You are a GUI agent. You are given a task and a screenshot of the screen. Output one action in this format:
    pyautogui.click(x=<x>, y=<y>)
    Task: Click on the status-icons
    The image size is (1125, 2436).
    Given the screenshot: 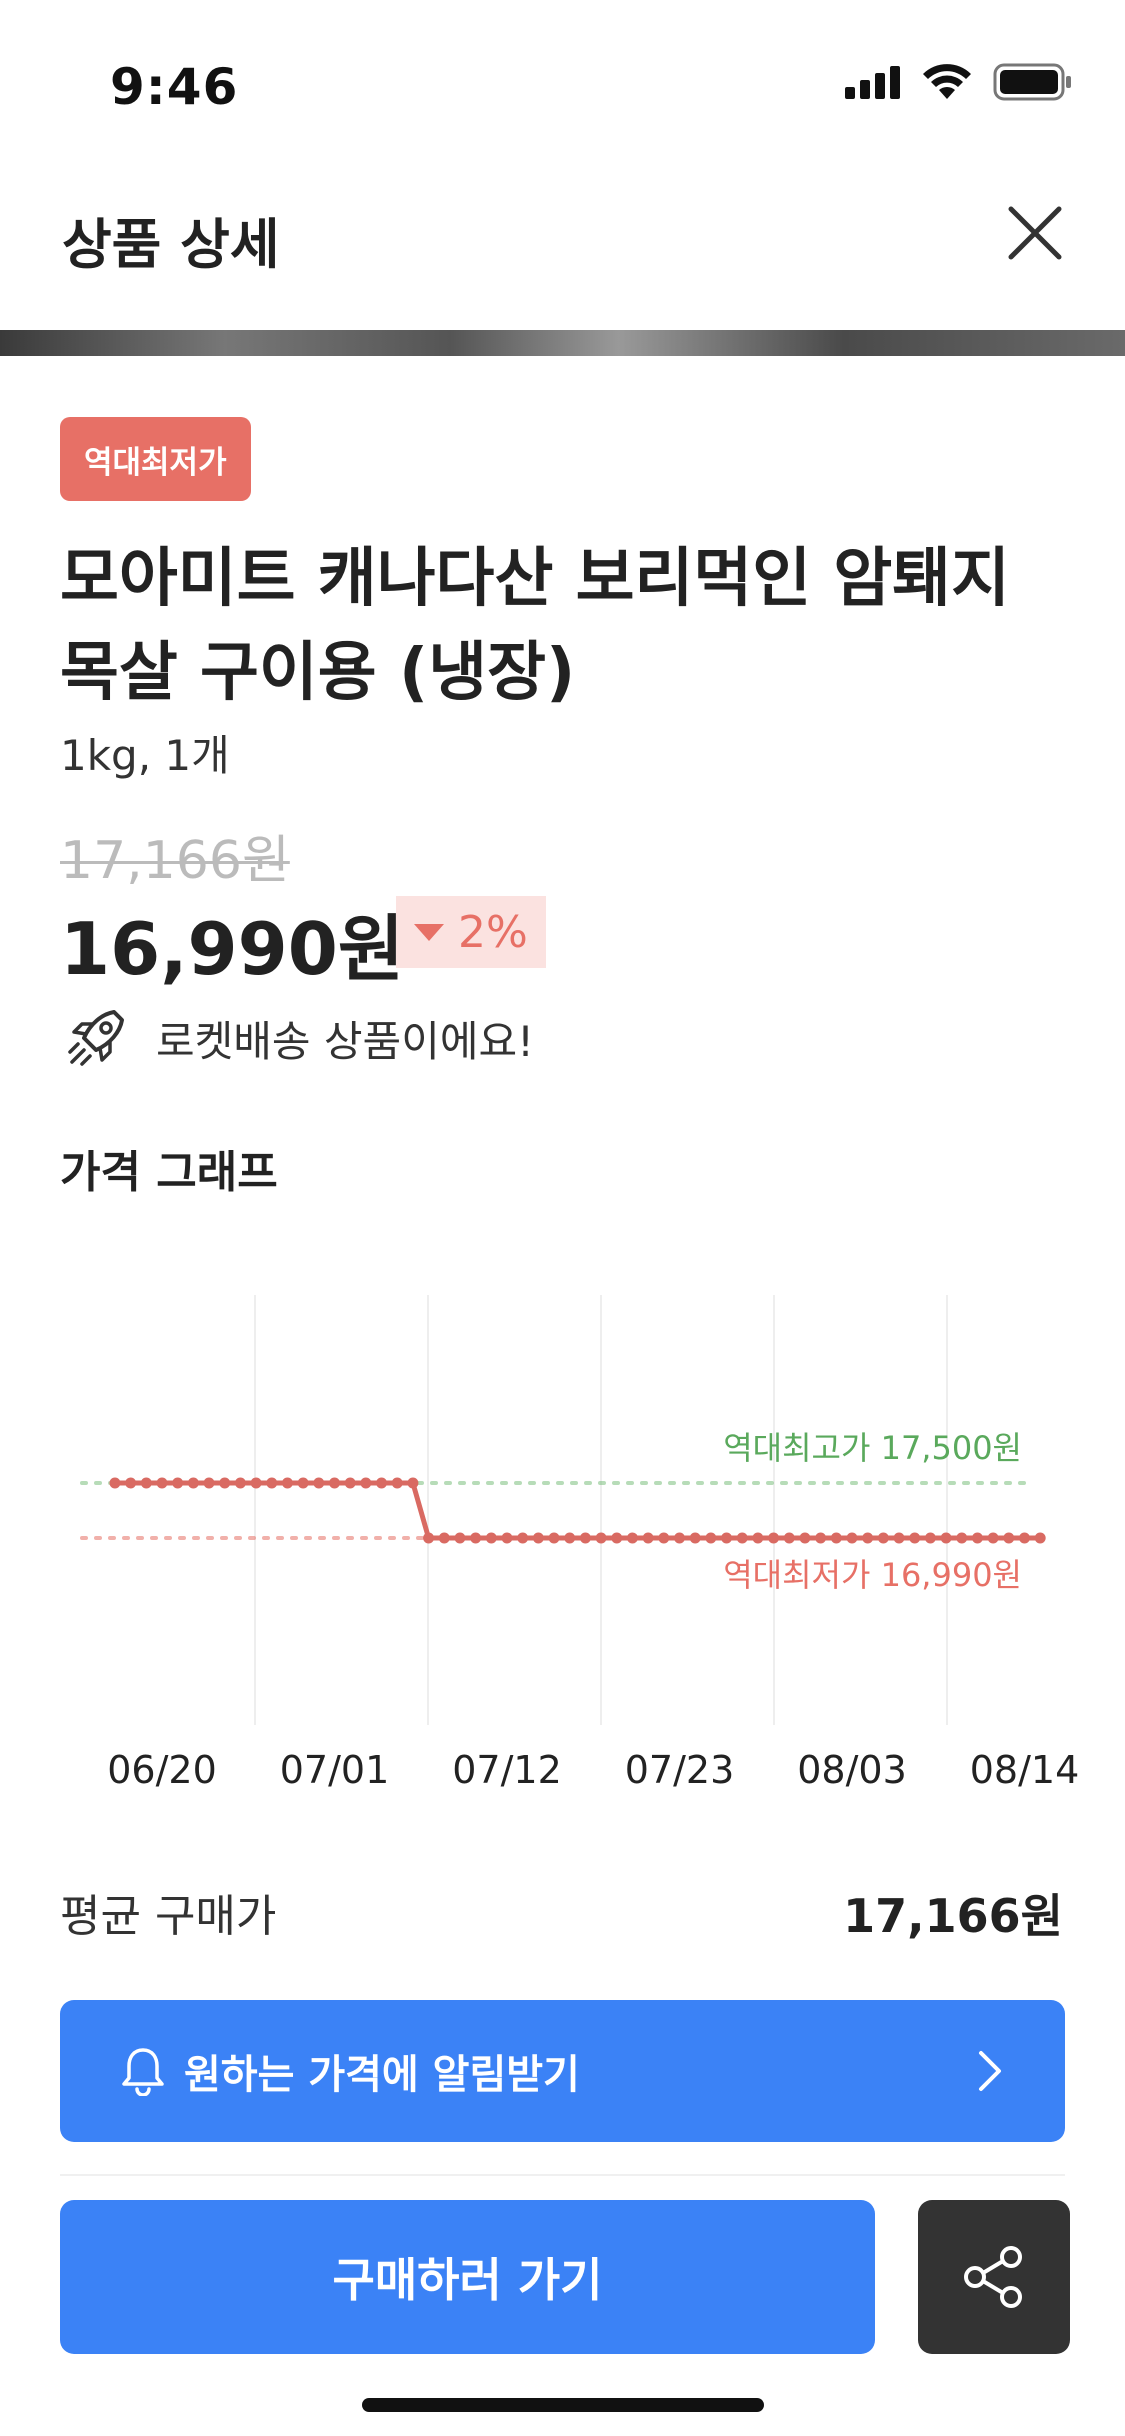 What is the action you would take?
    pyautogui.click(x=958, y=82)
    